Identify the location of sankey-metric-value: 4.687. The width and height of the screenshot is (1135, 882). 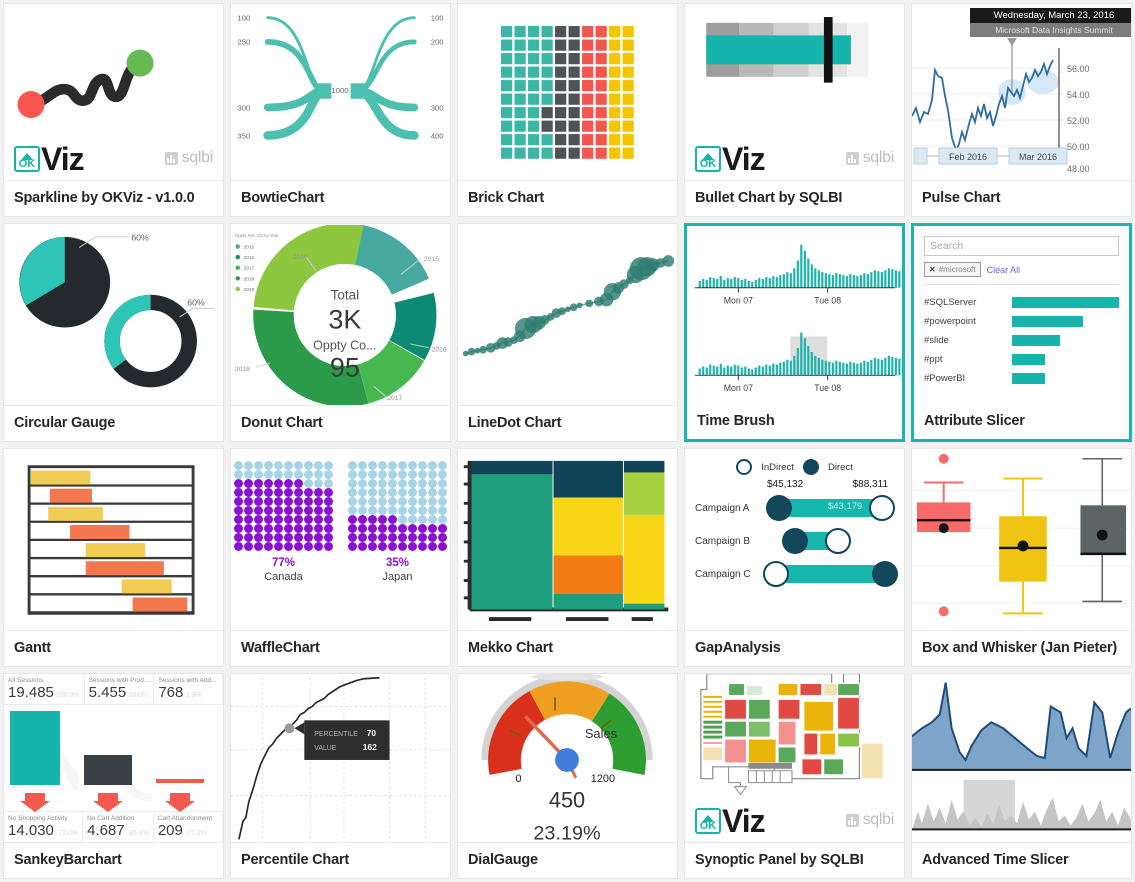
(106, 830).